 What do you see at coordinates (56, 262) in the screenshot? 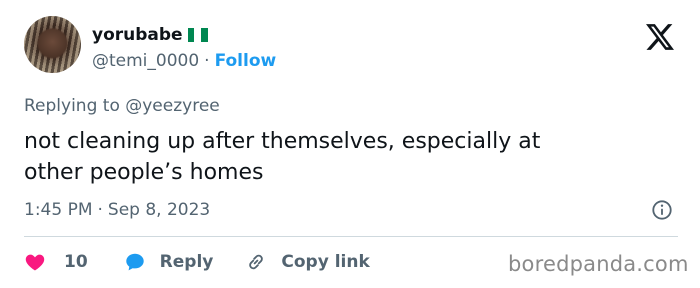
I see `like-button: 10` at bounding box center [56, 262].